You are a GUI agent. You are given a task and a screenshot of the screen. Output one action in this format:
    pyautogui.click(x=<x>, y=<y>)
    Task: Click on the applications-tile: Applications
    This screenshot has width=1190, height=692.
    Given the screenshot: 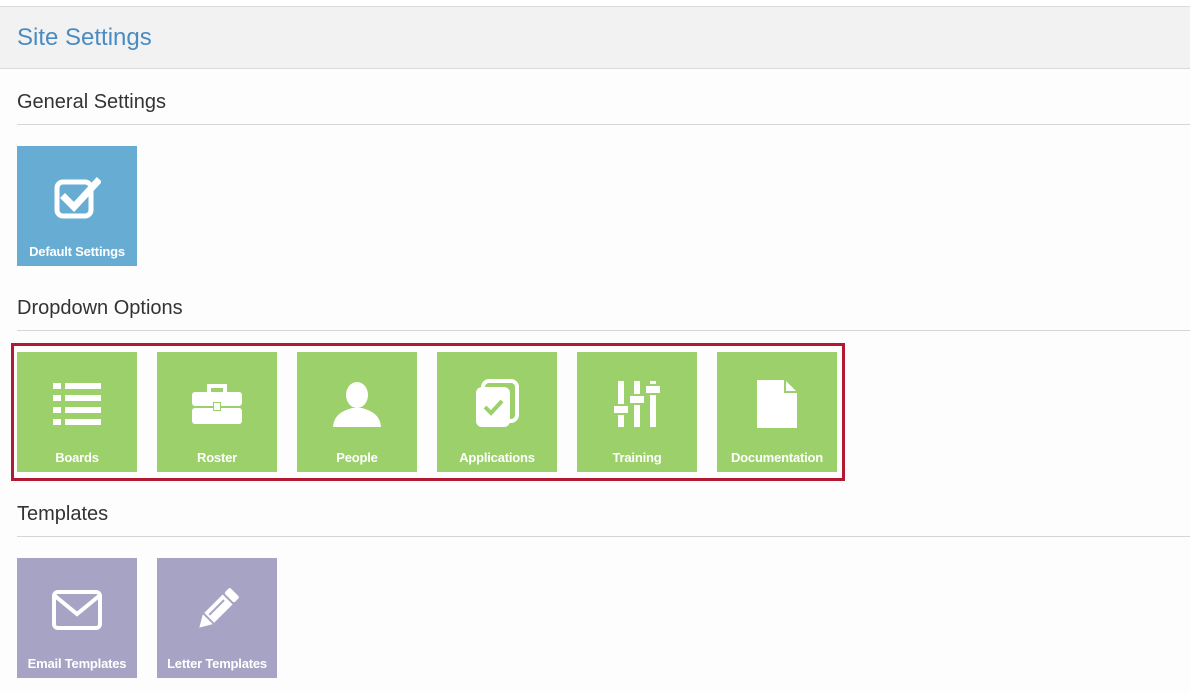 What is the action you would take?
    pyautogui.click(x=497, y=412)
    